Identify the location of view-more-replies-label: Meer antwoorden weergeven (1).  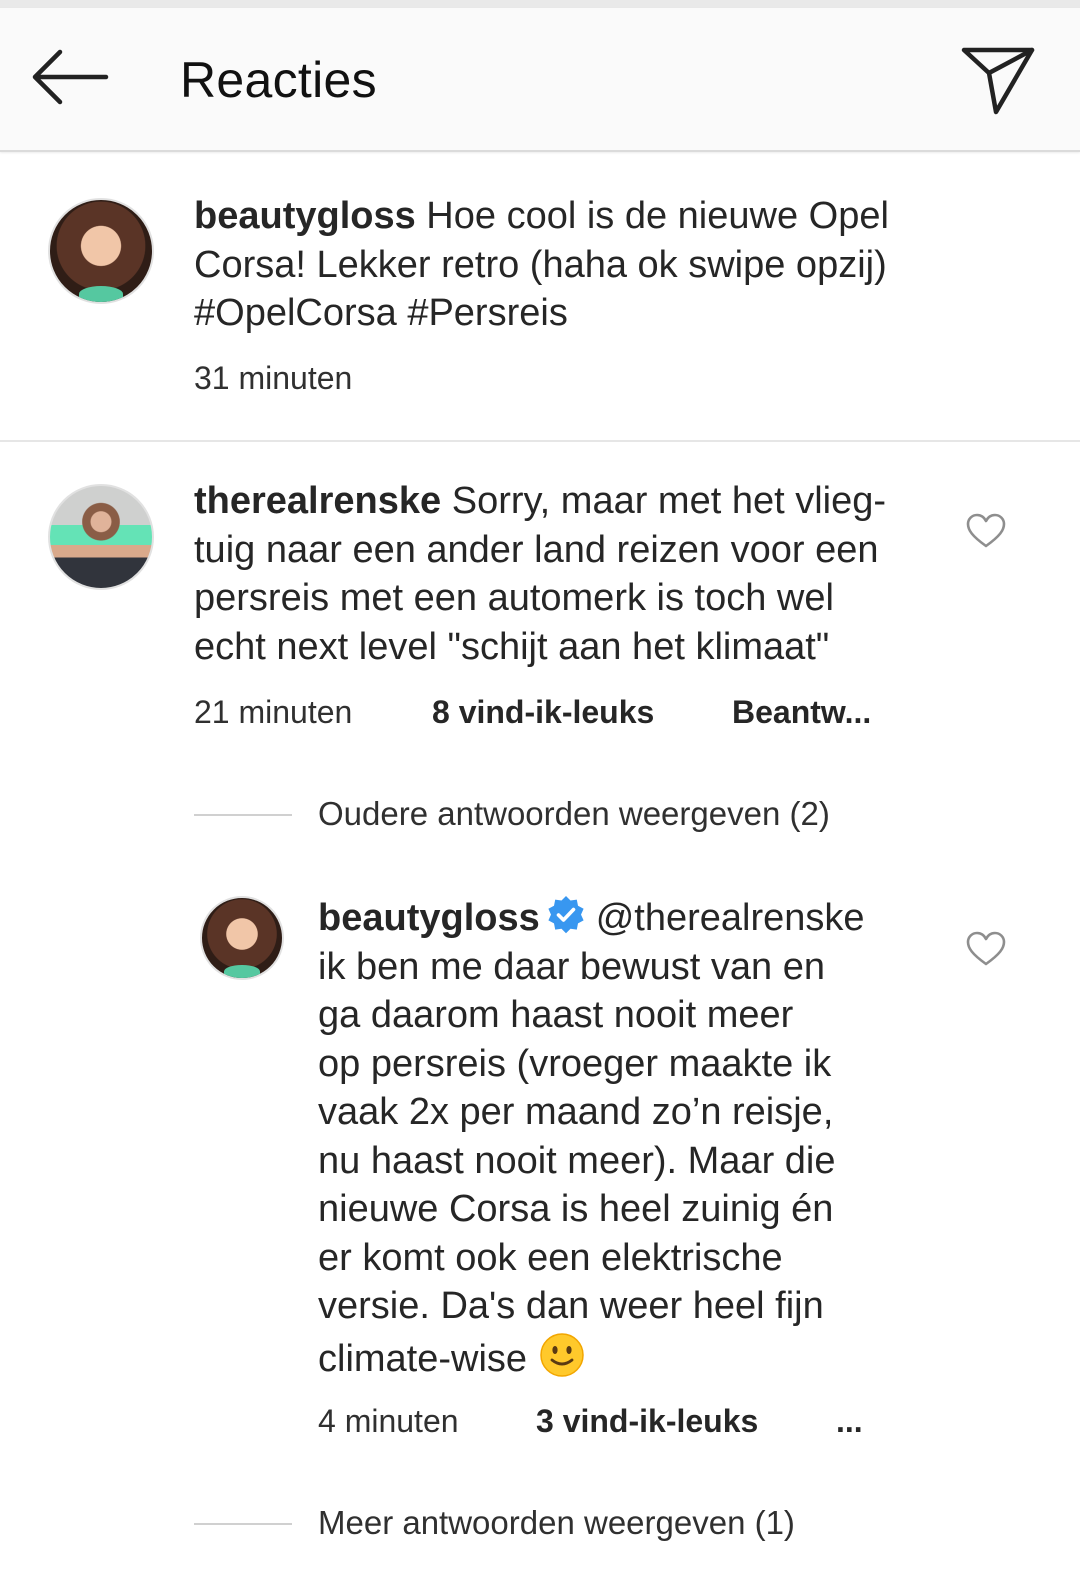
(556, 1522).